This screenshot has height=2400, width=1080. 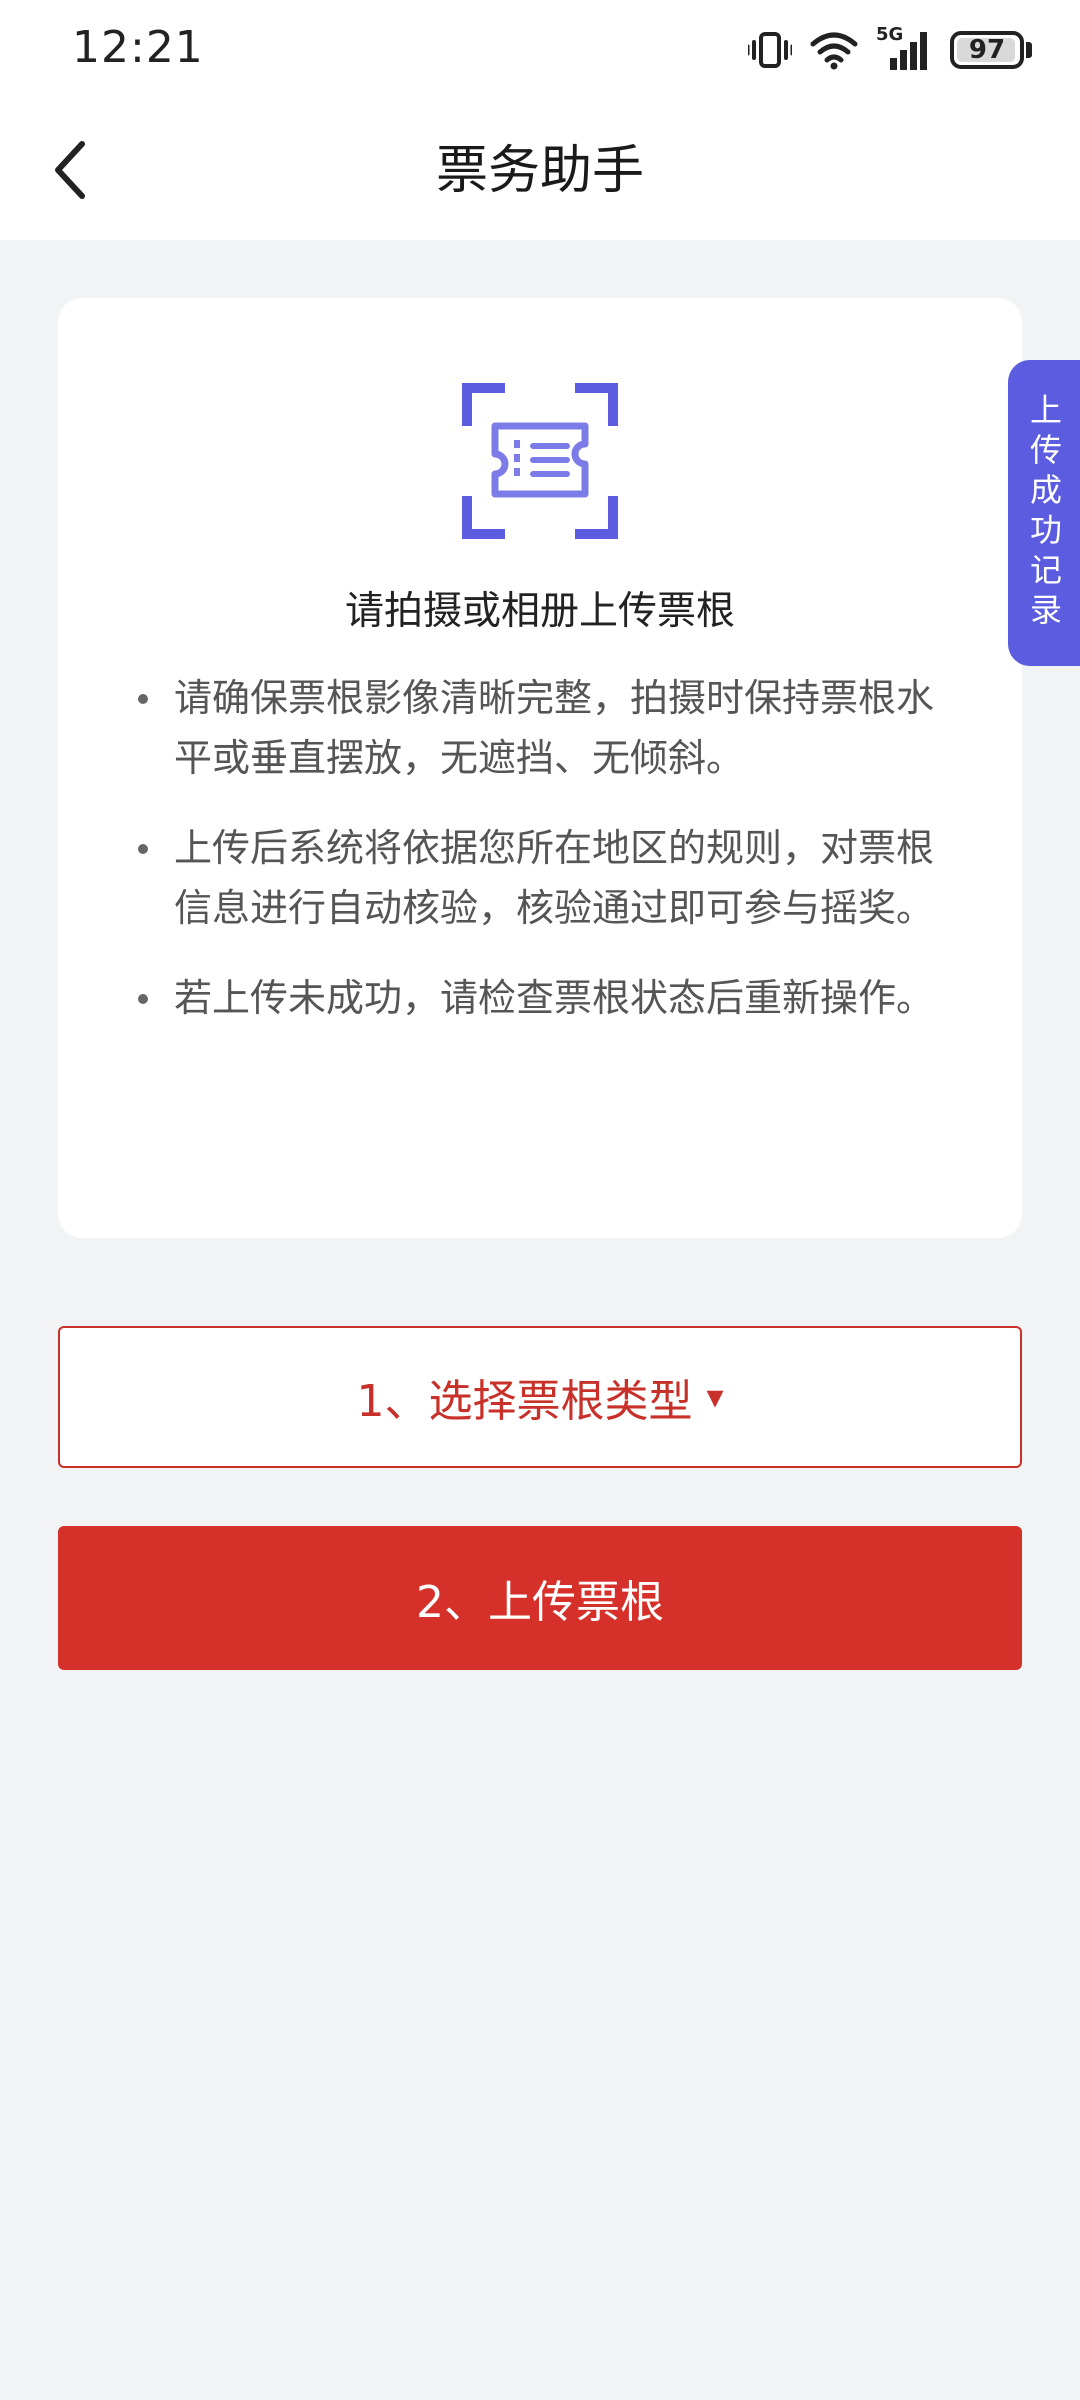 I want to click on battery-body: 97, so click(x=987, y=50).